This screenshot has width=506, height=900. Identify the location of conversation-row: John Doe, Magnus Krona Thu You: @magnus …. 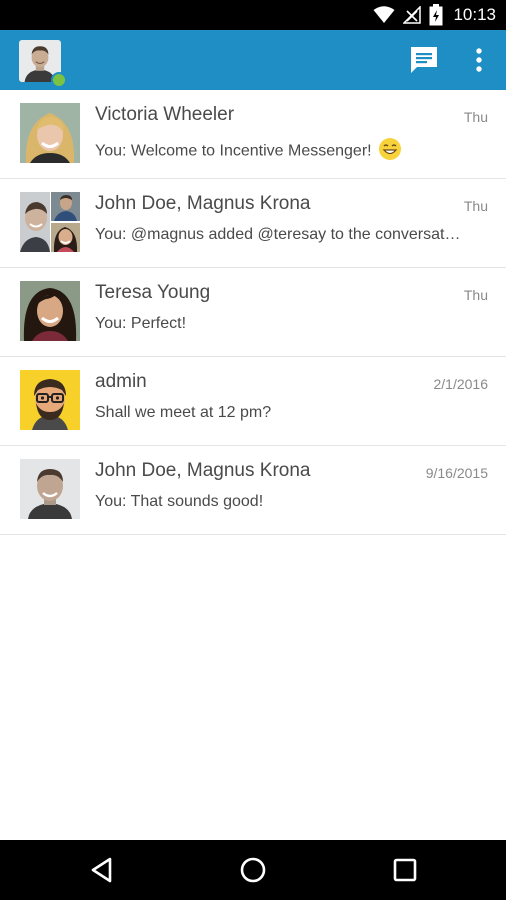
(253, 223).